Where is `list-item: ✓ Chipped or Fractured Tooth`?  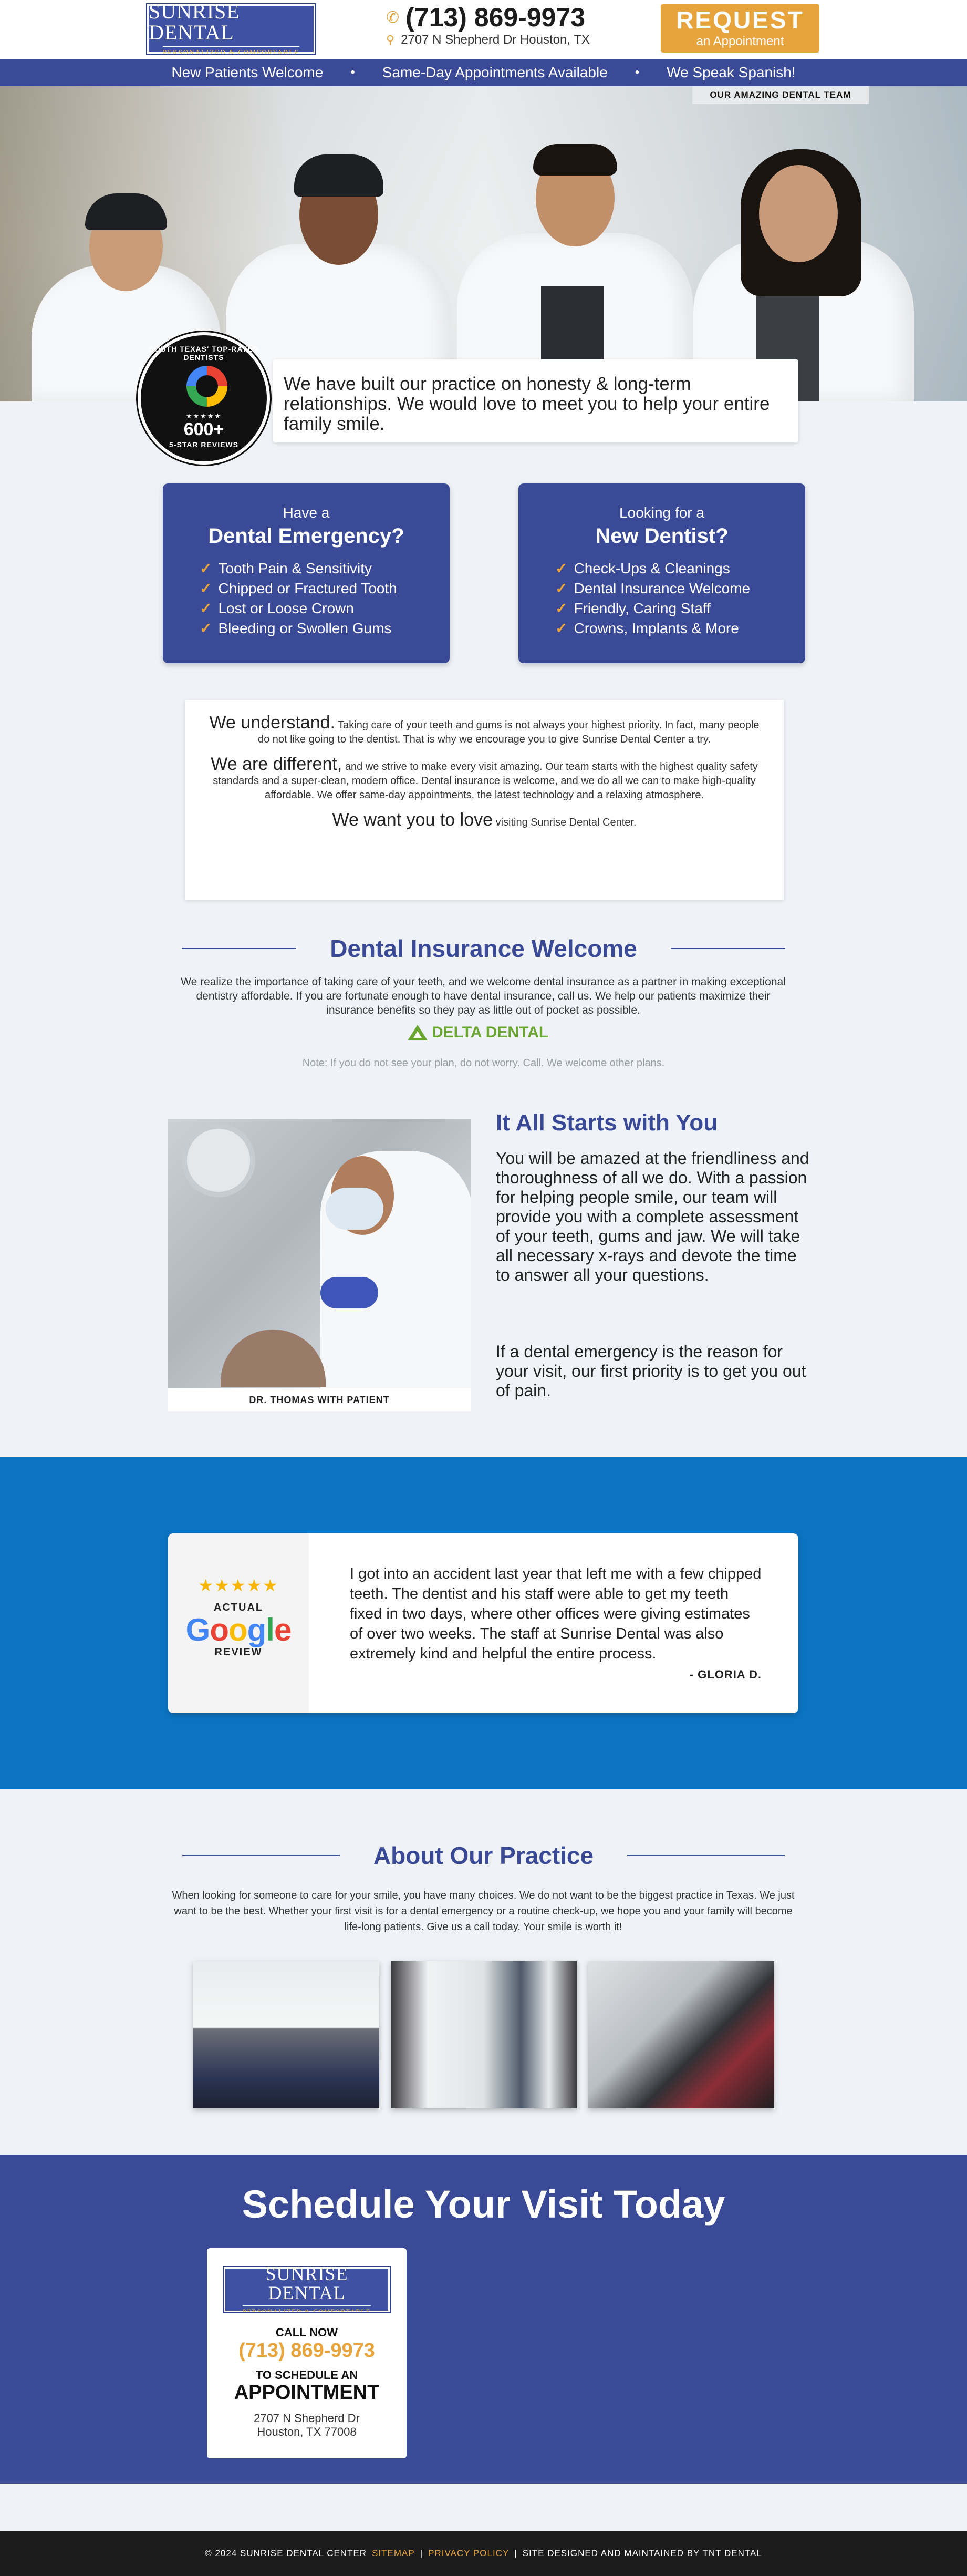
list-item: ✓ Chipped or Fractured Tooth is located at coordinates (325, 589).